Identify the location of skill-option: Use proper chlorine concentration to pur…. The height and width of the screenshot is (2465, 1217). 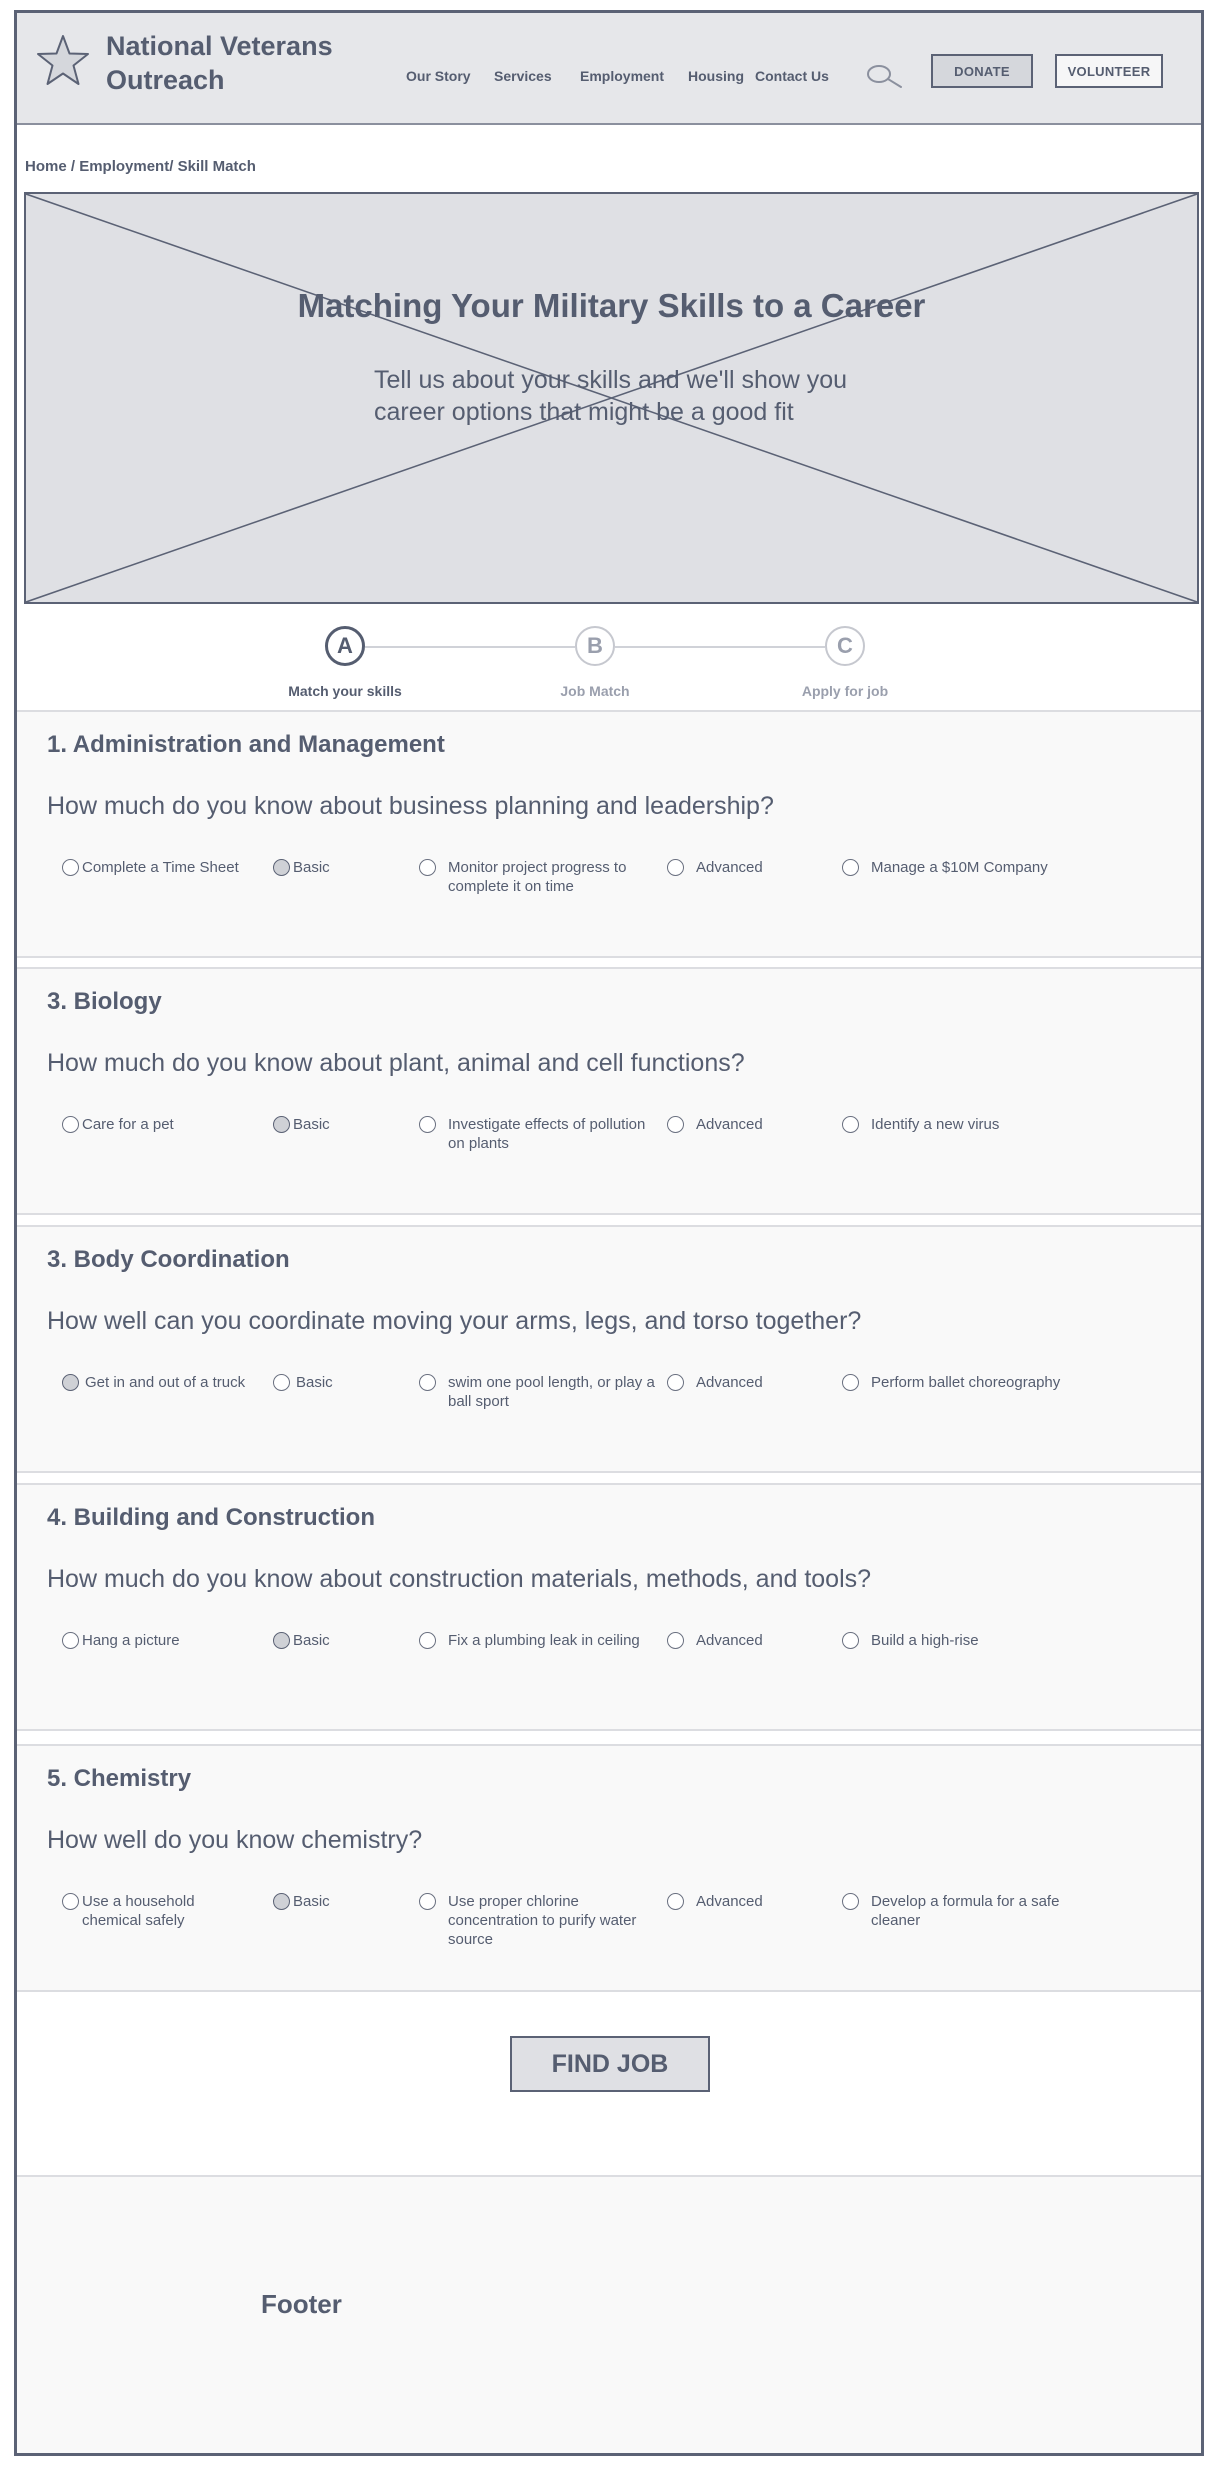
(539, 1920).